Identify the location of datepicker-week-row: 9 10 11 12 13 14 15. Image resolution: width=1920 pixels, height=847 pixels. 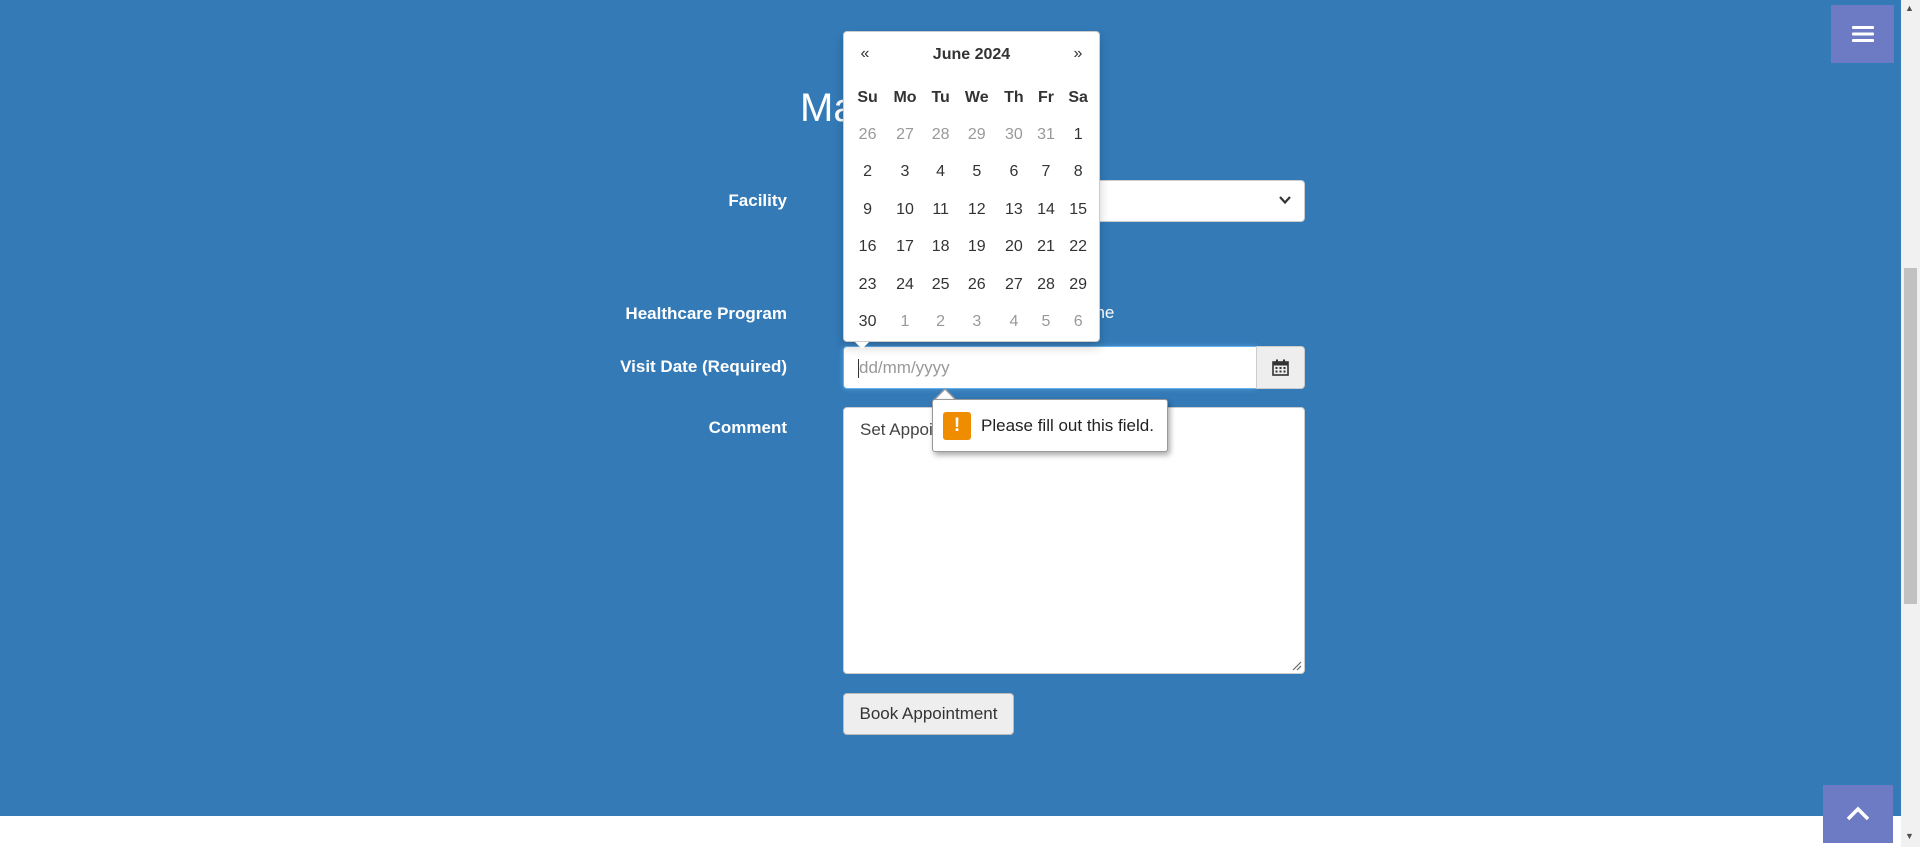
(972, 210).